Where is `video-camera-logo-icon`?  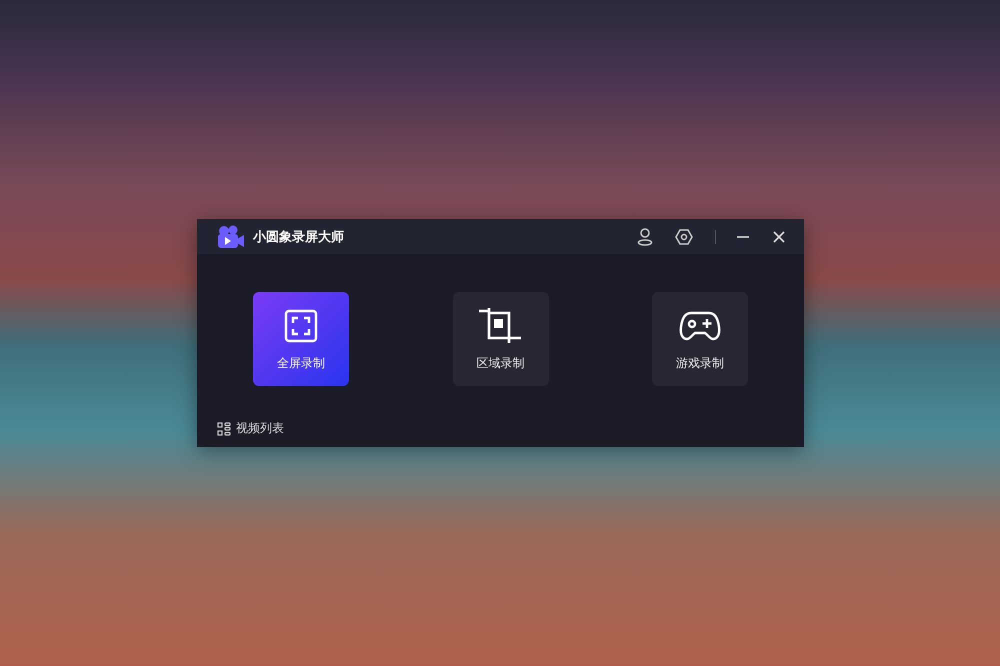
video-camera-logo-icon is located at coordinates (231, 236).